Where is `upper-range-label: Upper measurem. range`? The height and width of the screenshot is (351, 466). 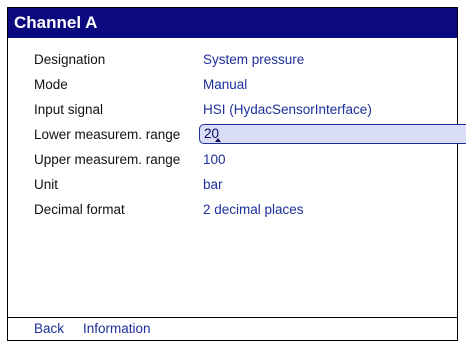 upper-range-label: Upper measurem. range is located at coordinates (107, 159).